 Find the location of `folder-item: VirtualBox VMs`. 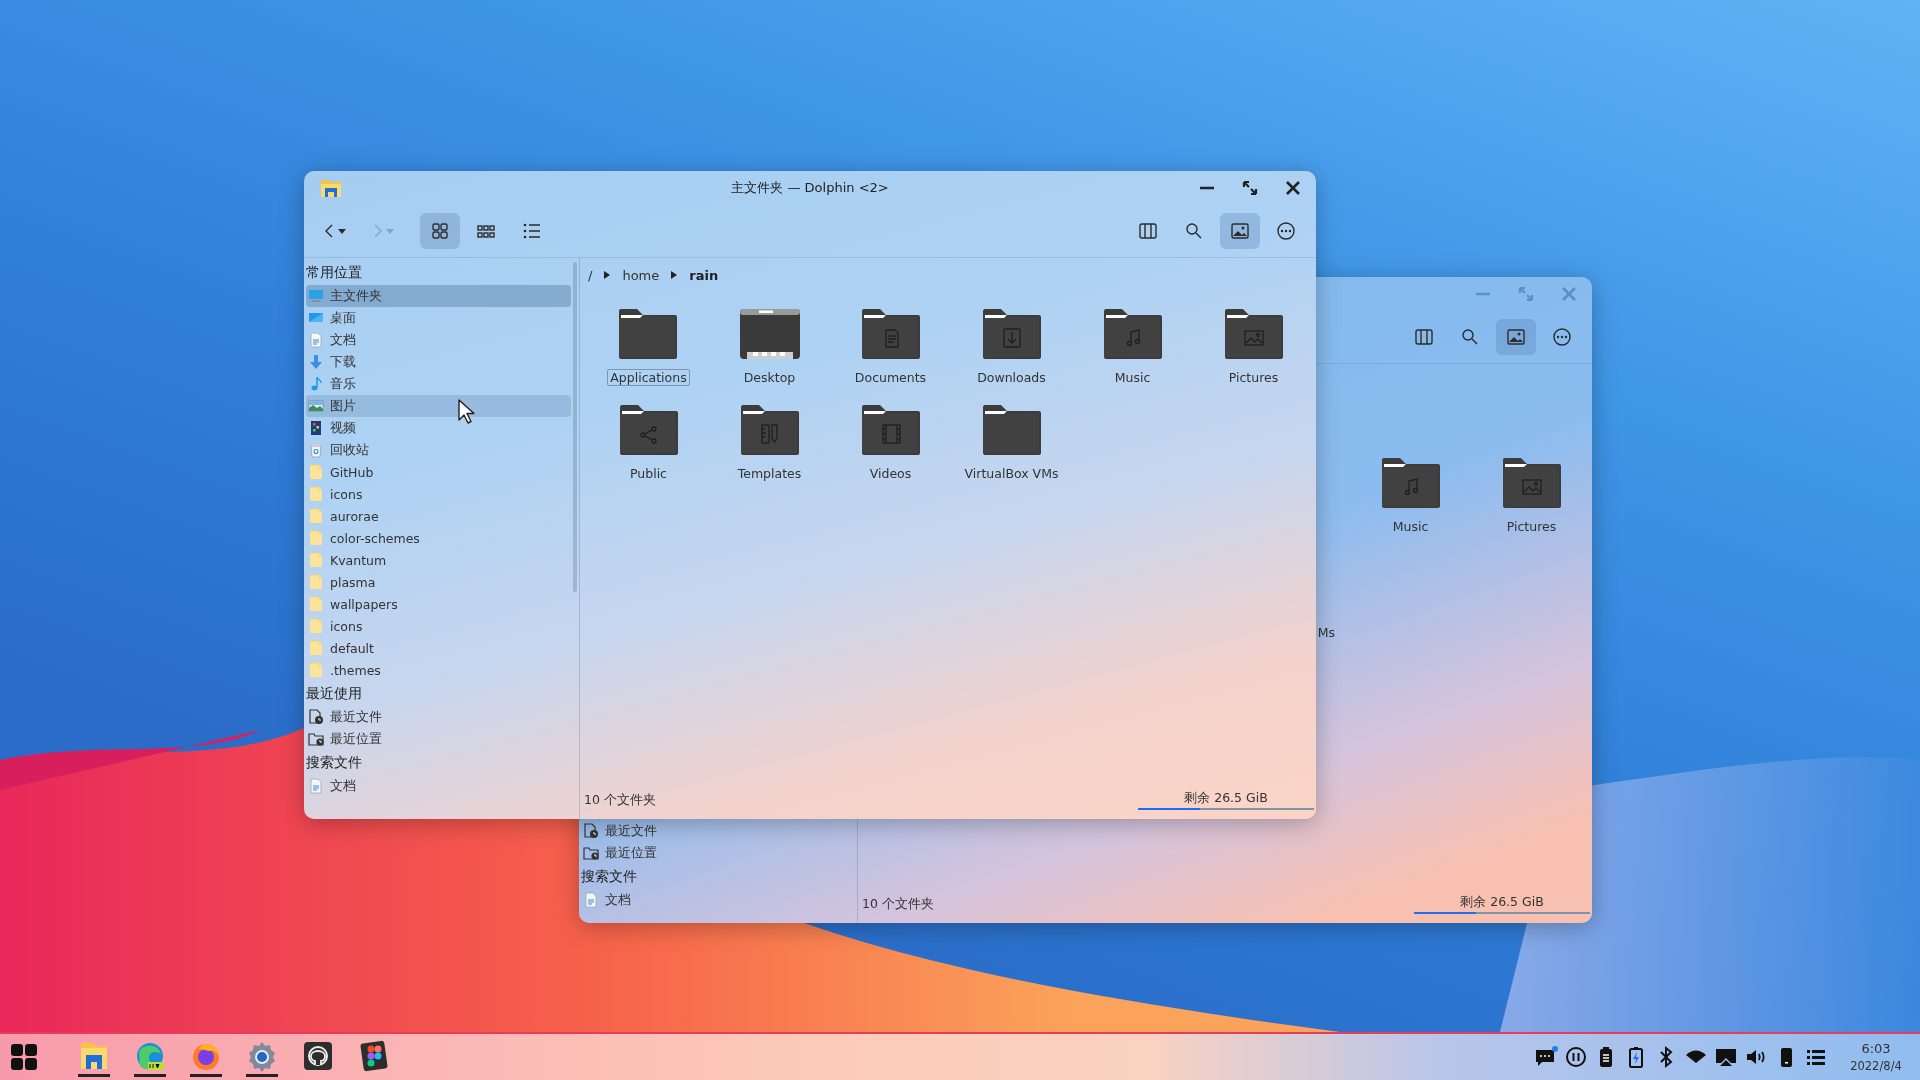

folder-item: VirtualBox VMs is located at coordinates (1011, 447).